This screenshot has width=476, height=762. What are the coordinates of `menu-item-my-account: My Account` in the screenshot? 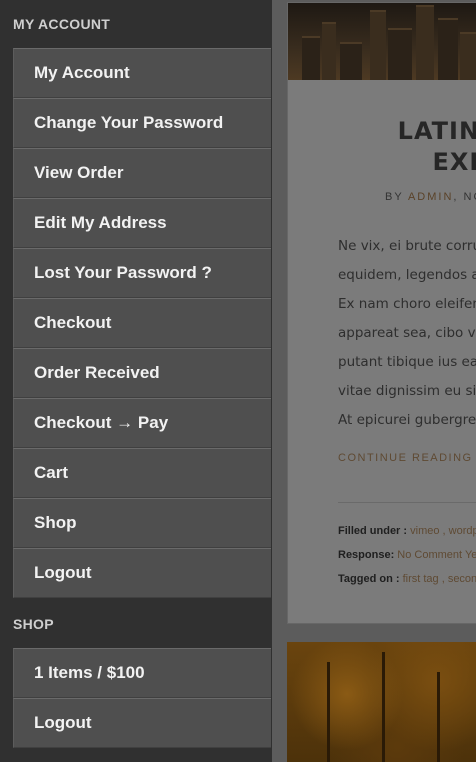 It's located at (142, 73).